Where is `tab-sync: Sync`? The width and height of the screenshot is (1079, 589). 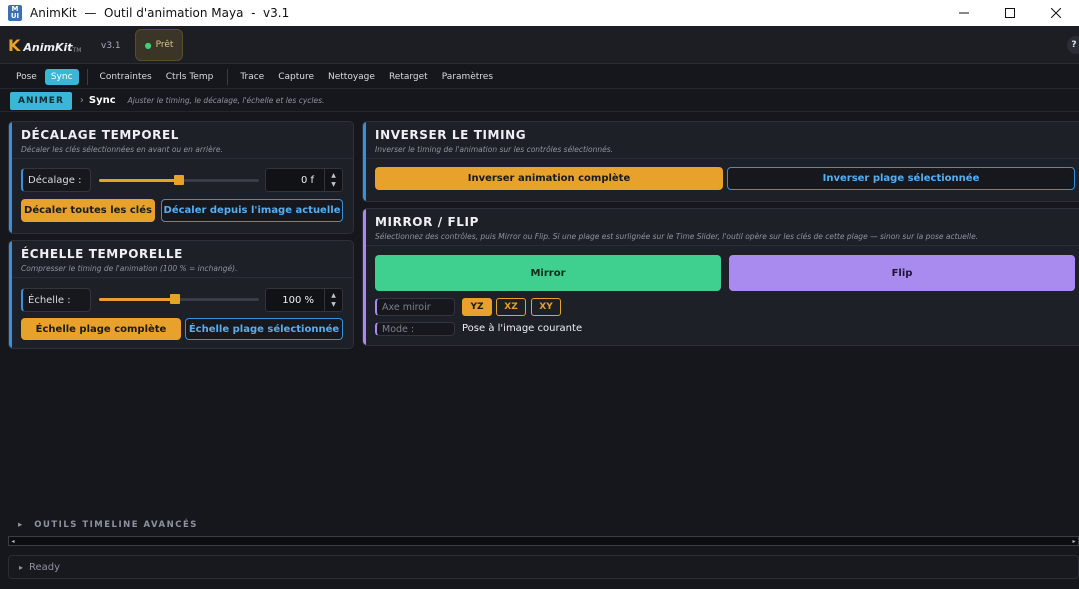 tab-sync: Sync is located at coordinates (61, 76).